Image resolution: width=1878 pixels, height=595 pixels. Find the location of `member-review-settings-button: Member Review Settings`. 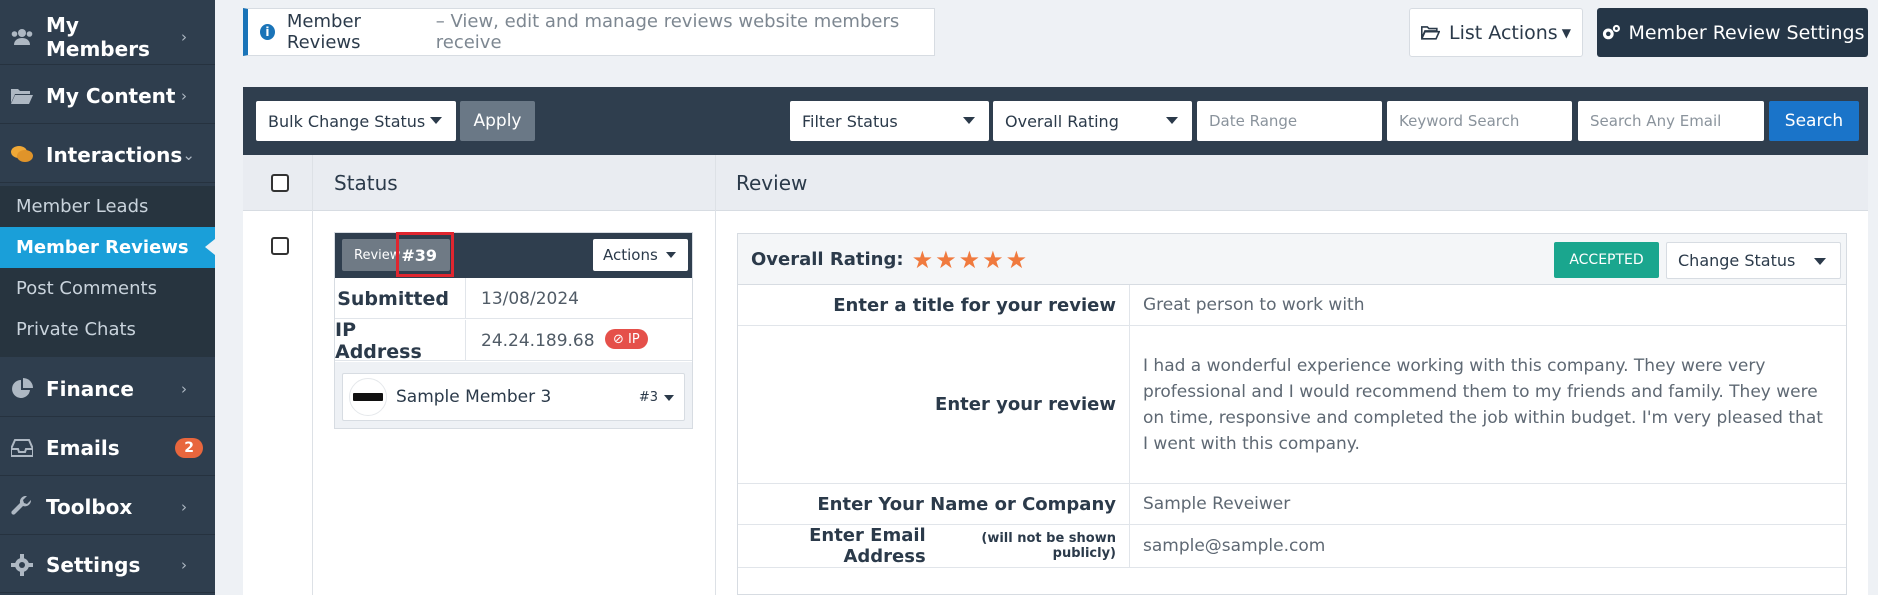

member-review-settings-button: Member Review Settings is located at coordinates (1732, 32).